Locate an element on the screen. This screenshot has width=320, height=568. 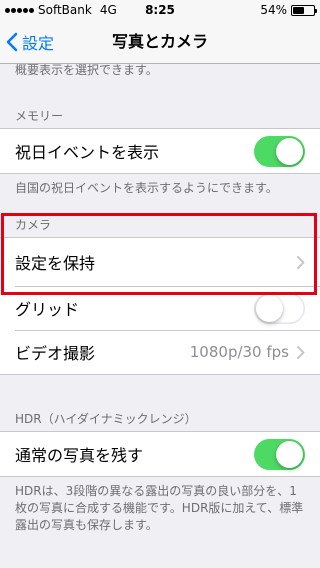
keep-normal-photo-row: 通常の写真を残す is located at coordinates (160, 454).